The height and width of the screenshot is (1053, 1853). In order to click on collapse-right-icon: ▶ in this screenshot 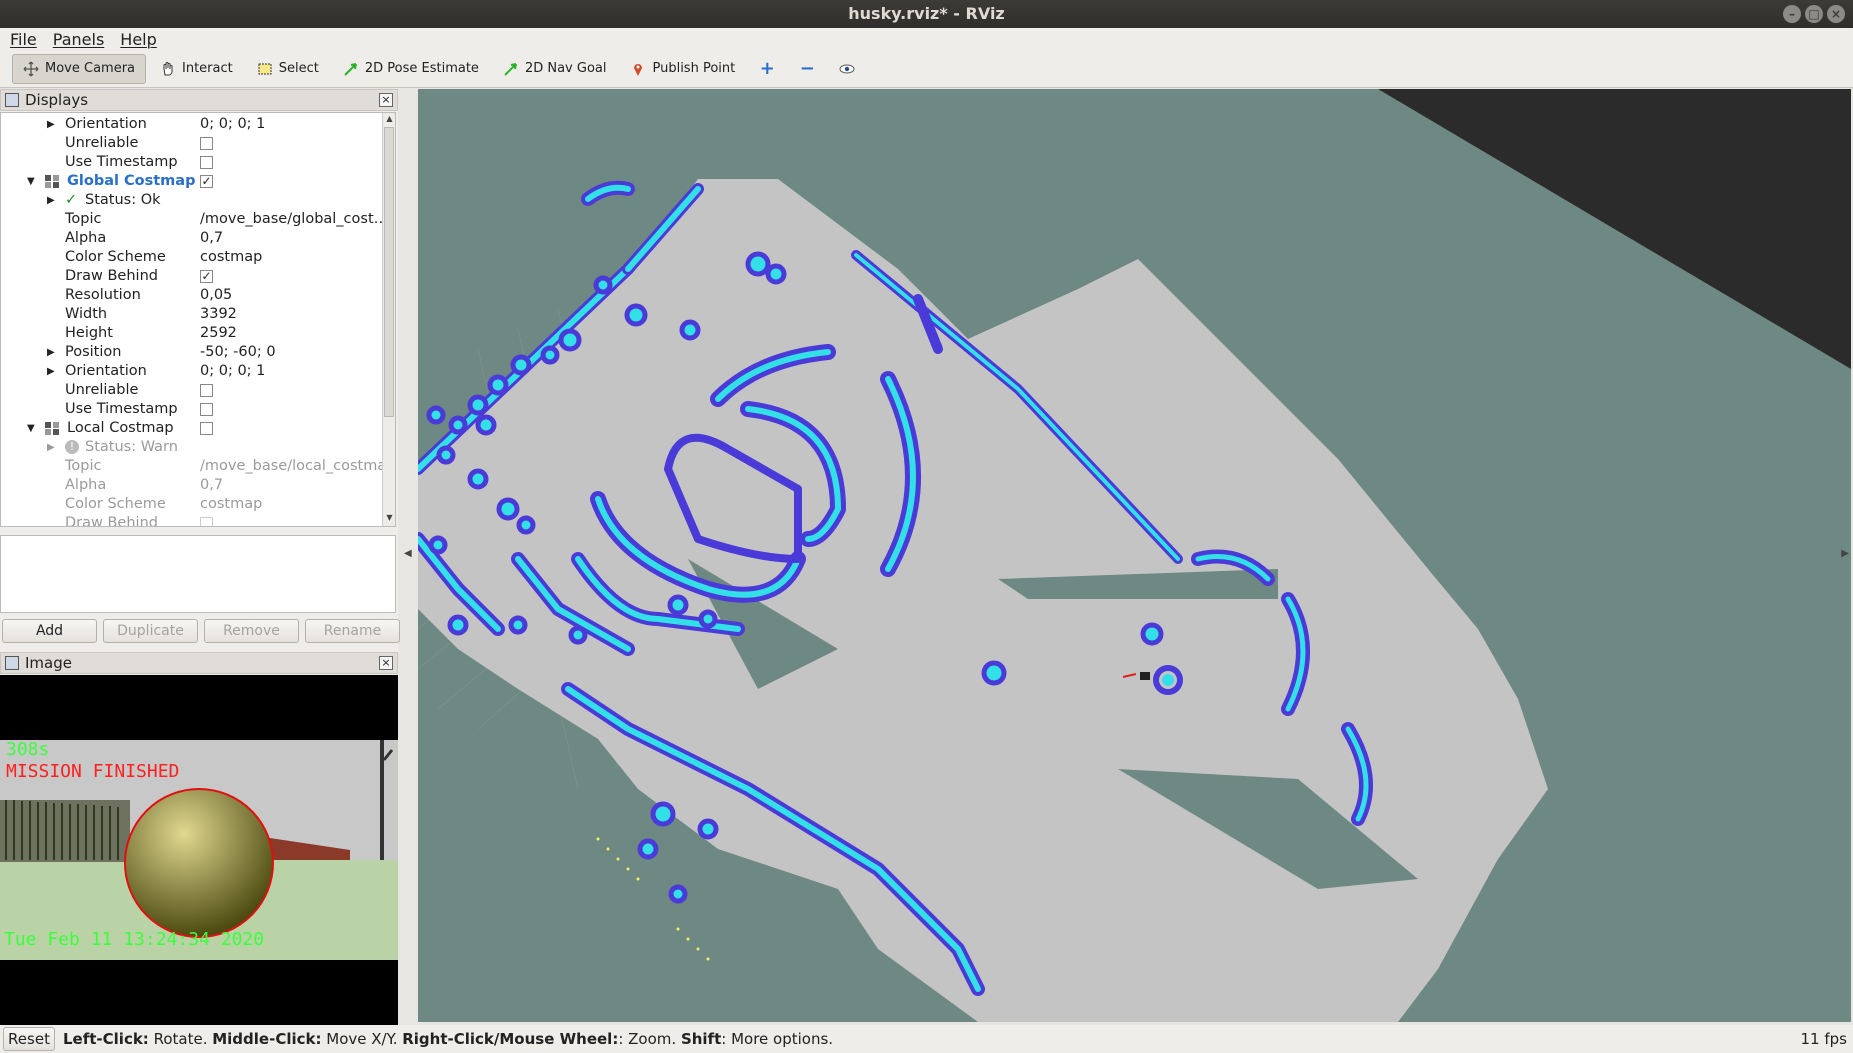, I will do `click(1845, 553)`.